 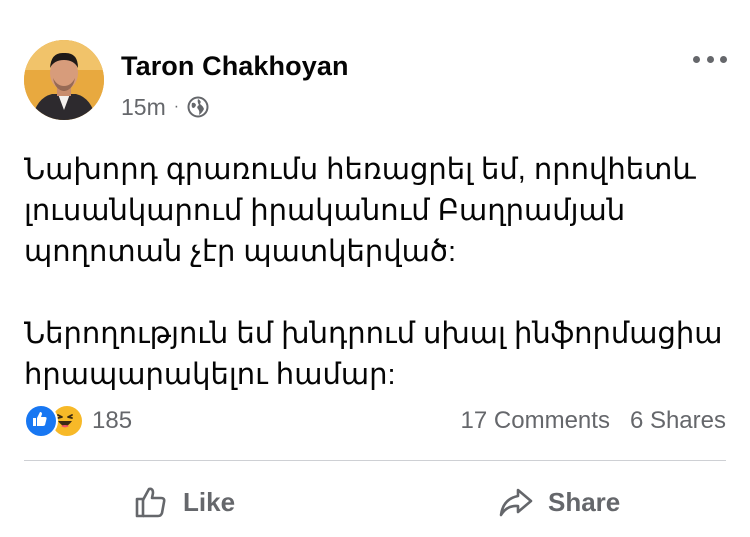 I want to click on like-label: Like, so click(x=209, y=501).